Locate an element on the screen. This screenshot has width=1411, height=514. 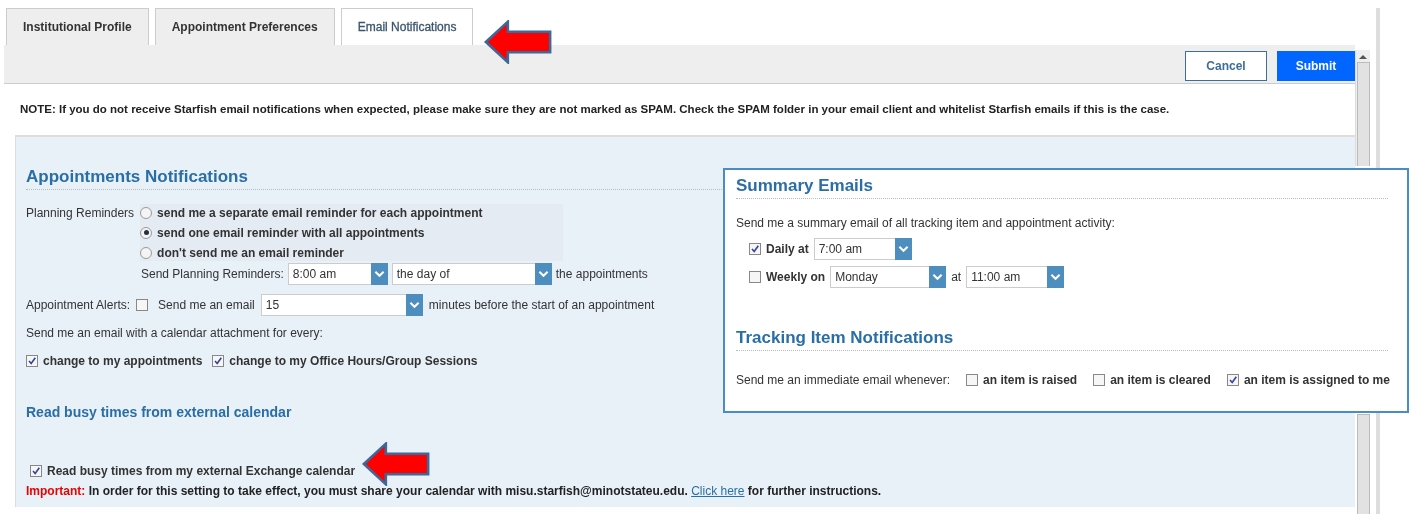
option-label: Read busy times from my external Exchange calendar is located at coordinates (201, 471).